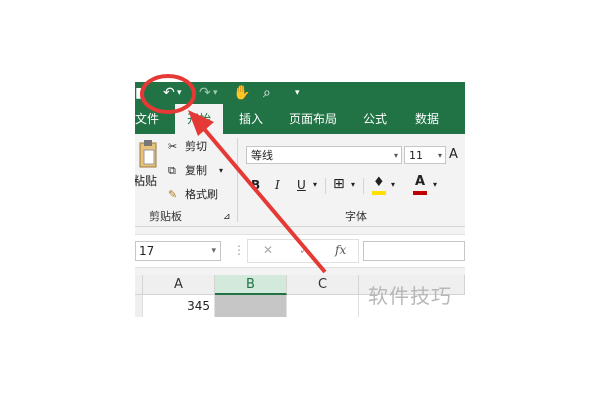 Image resolution: width=600 pixels, height=400 pixels. What do you see at coordinates (201, 123) in the screenshot?
I see `annotation-arrow-head` at bounding box center [201, 123].